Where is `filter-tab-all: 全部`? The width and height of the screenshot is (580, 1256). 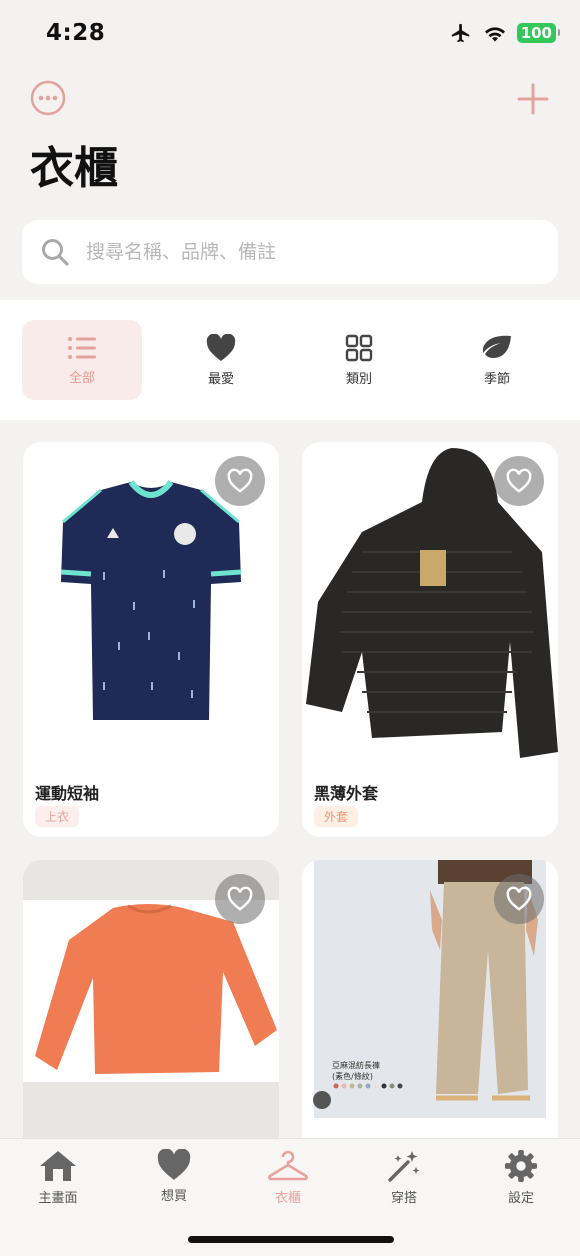
filter-tab-all: 全部 is located at coordinates (82, 360).